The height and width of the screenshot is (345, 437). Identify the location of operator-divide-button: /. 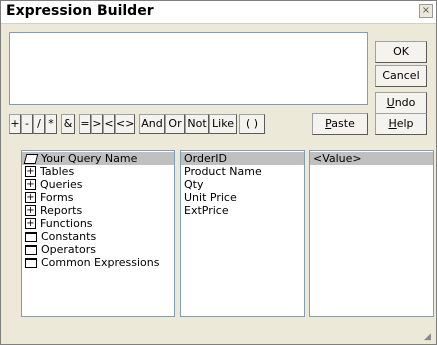
(39, 124).